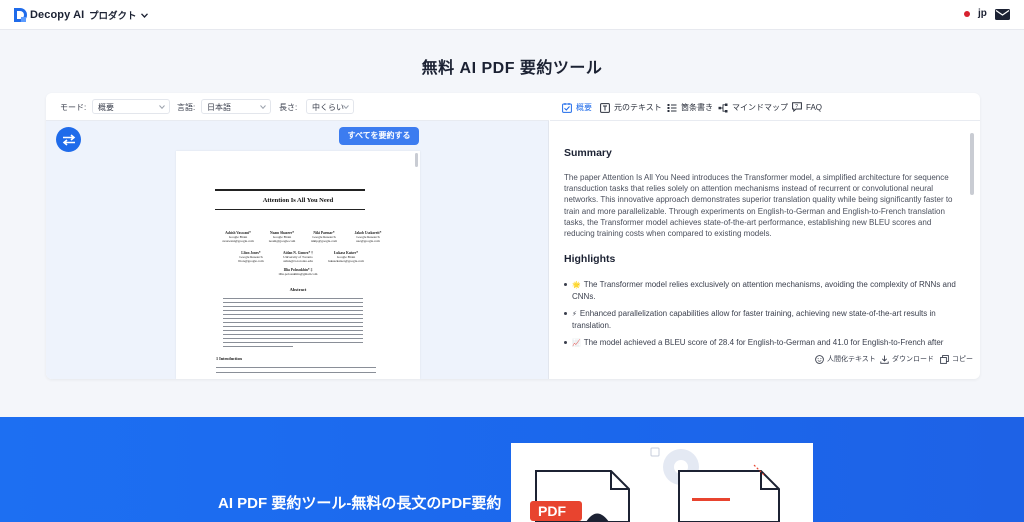  Describe the element at coordinates (962, 359) in the screenshot. I see `copy-label: コピー` at that location.